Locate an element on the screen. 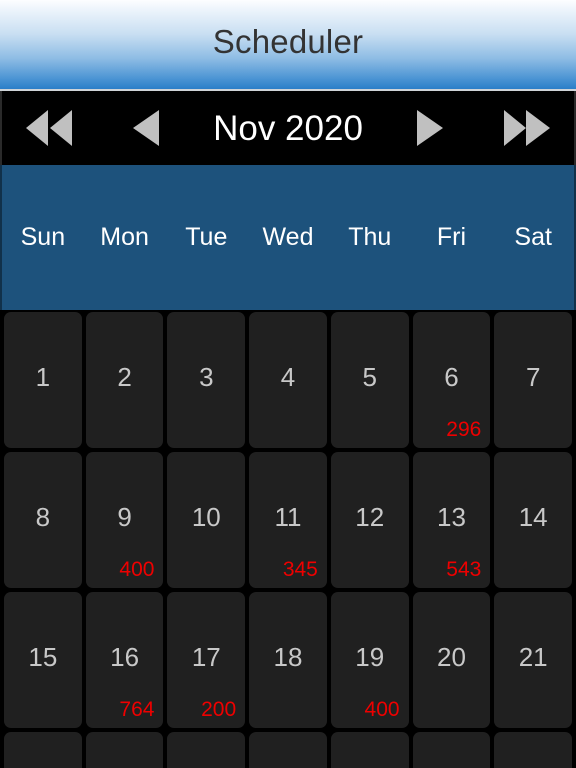  day-number: 15 is located at coordinates (43, 657).